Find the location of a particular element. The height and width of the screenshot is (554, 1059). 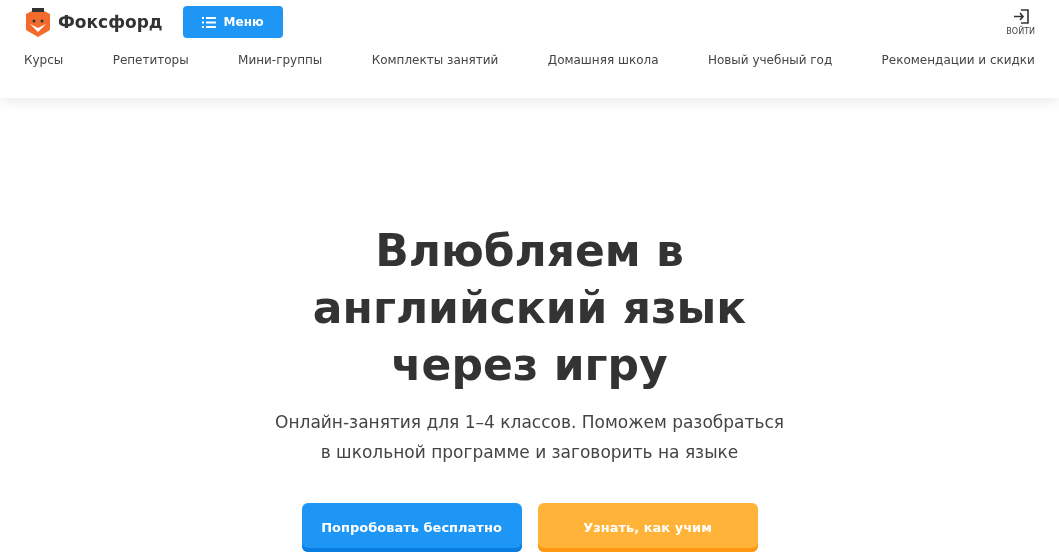

hero-subtitle: Онлайн-занятия для 1–4 классов. Поможем разобраться в школьной программе и заговорить на языке is located at coordinates (529, 437).